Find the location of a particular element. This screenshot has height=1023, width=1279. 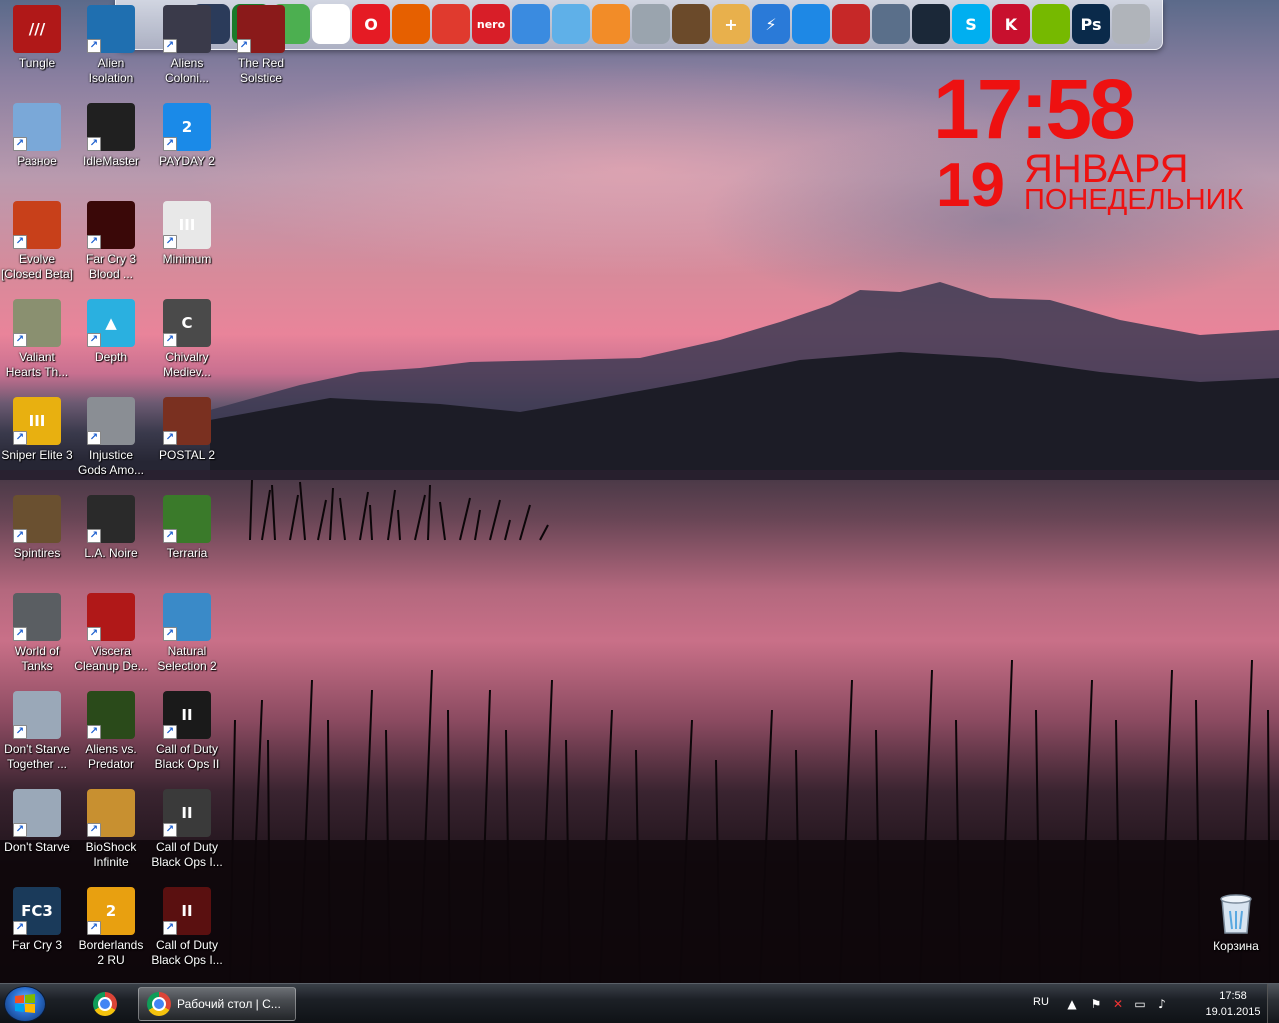

windows-logo-icon is located at coordinates (25, 1003).